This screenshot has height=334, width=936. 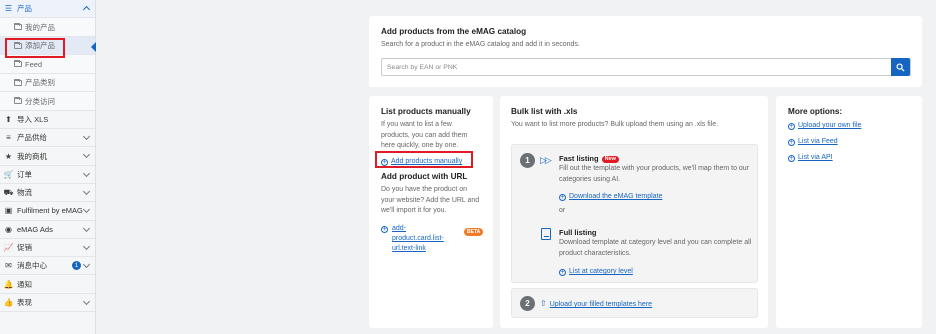 What do you see at coordinates (527, 160) in the screenshot?
I see `step-number: 1` at bounding box center [527, 160].